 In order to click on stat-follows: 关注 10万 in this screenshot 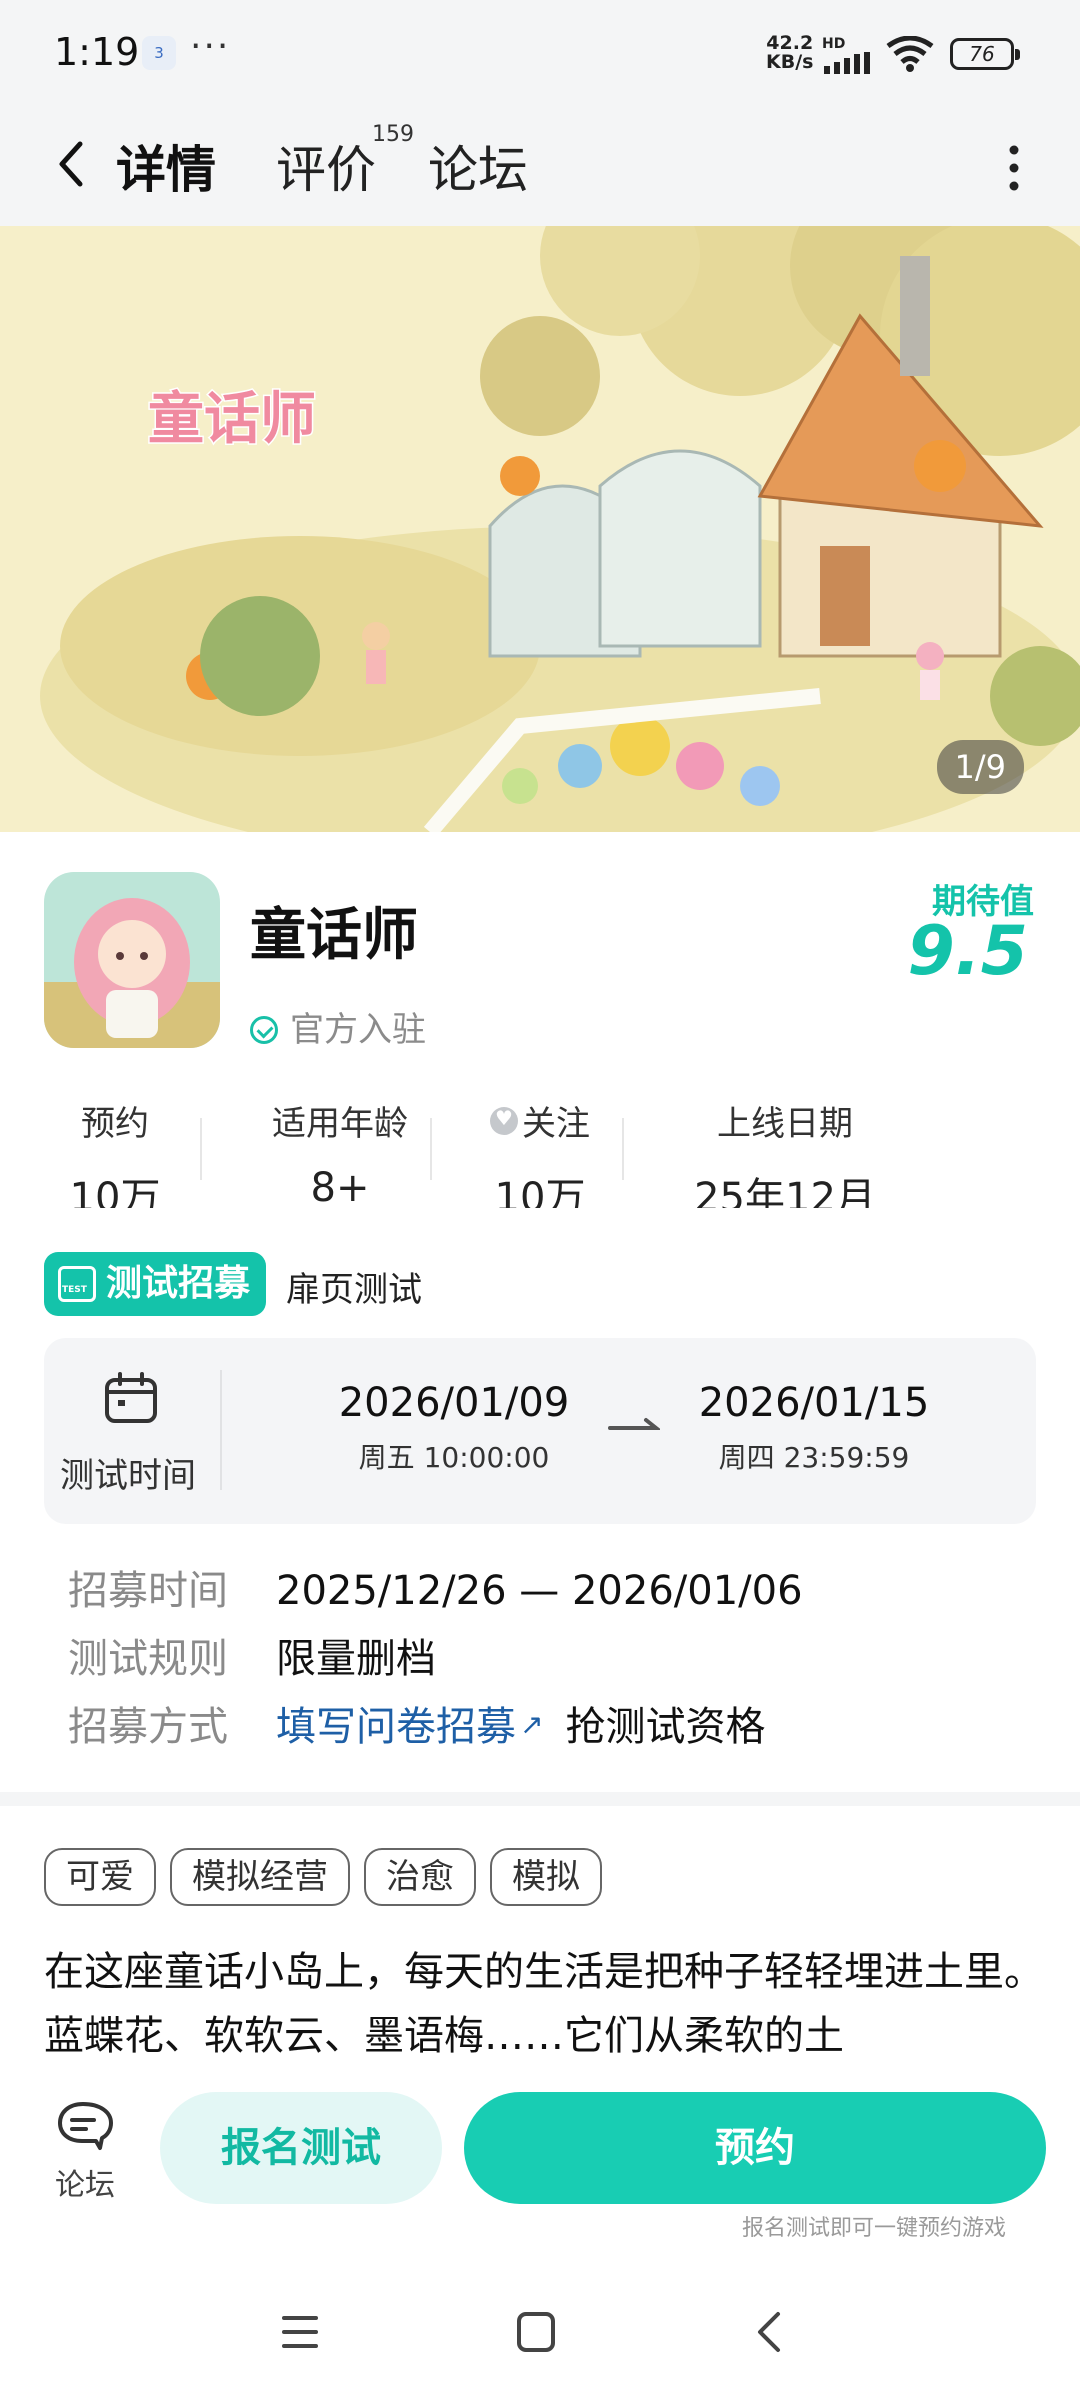, I will do `click(540, 1152)`.